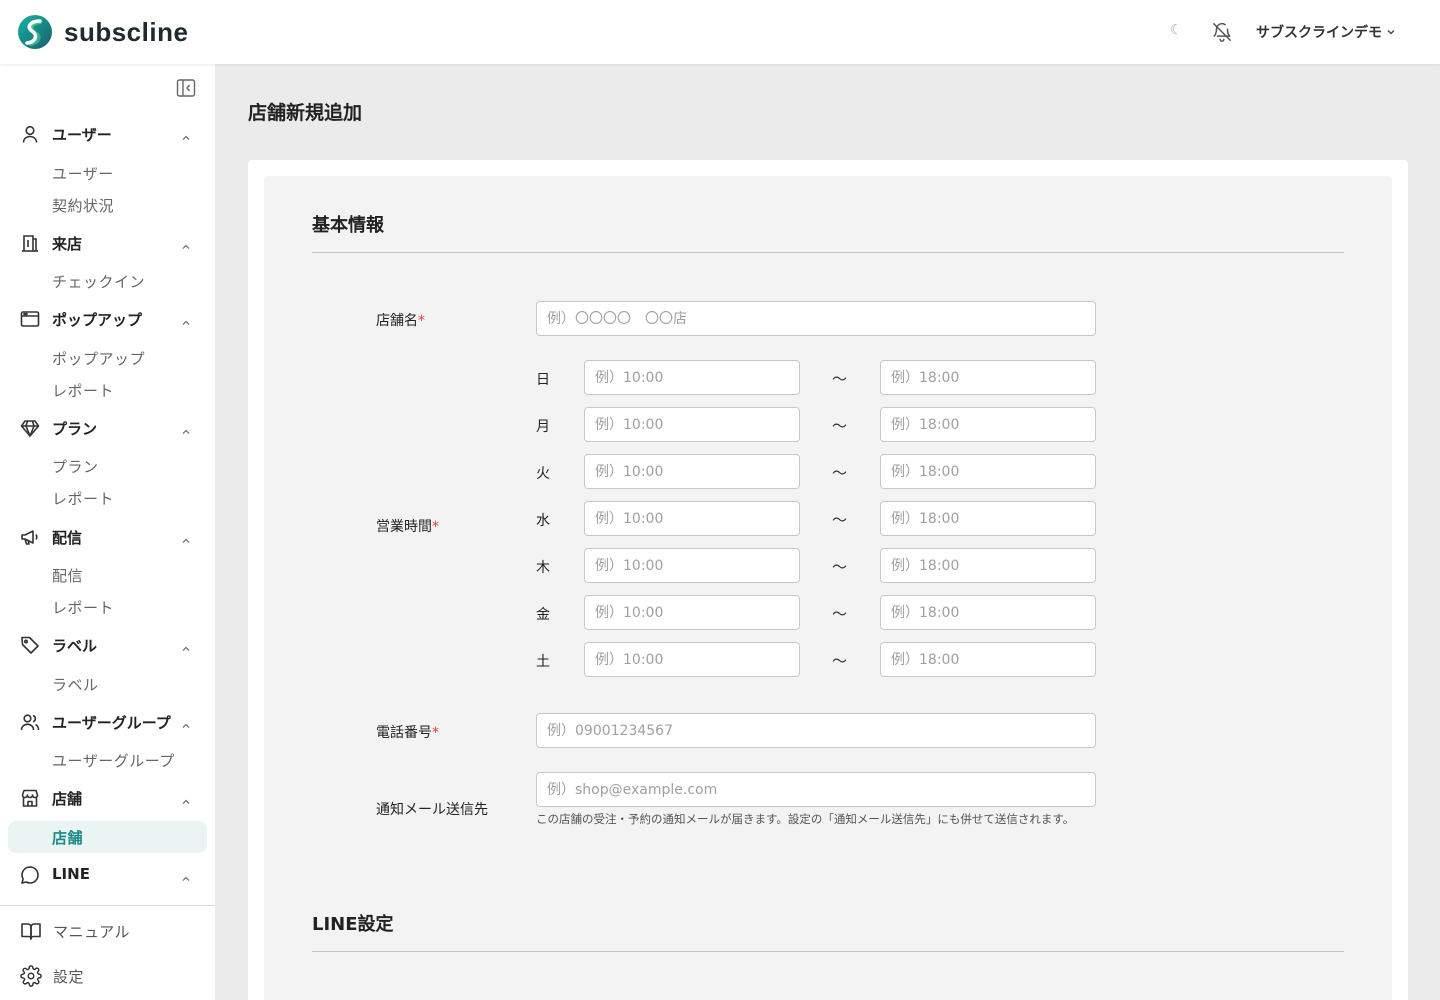 This screenshot has height=1000, width=1440. What do you see at coordinates (35, 32) in the screenshot?
I see `logo-mark-icon` at bounding box center [35, 32].